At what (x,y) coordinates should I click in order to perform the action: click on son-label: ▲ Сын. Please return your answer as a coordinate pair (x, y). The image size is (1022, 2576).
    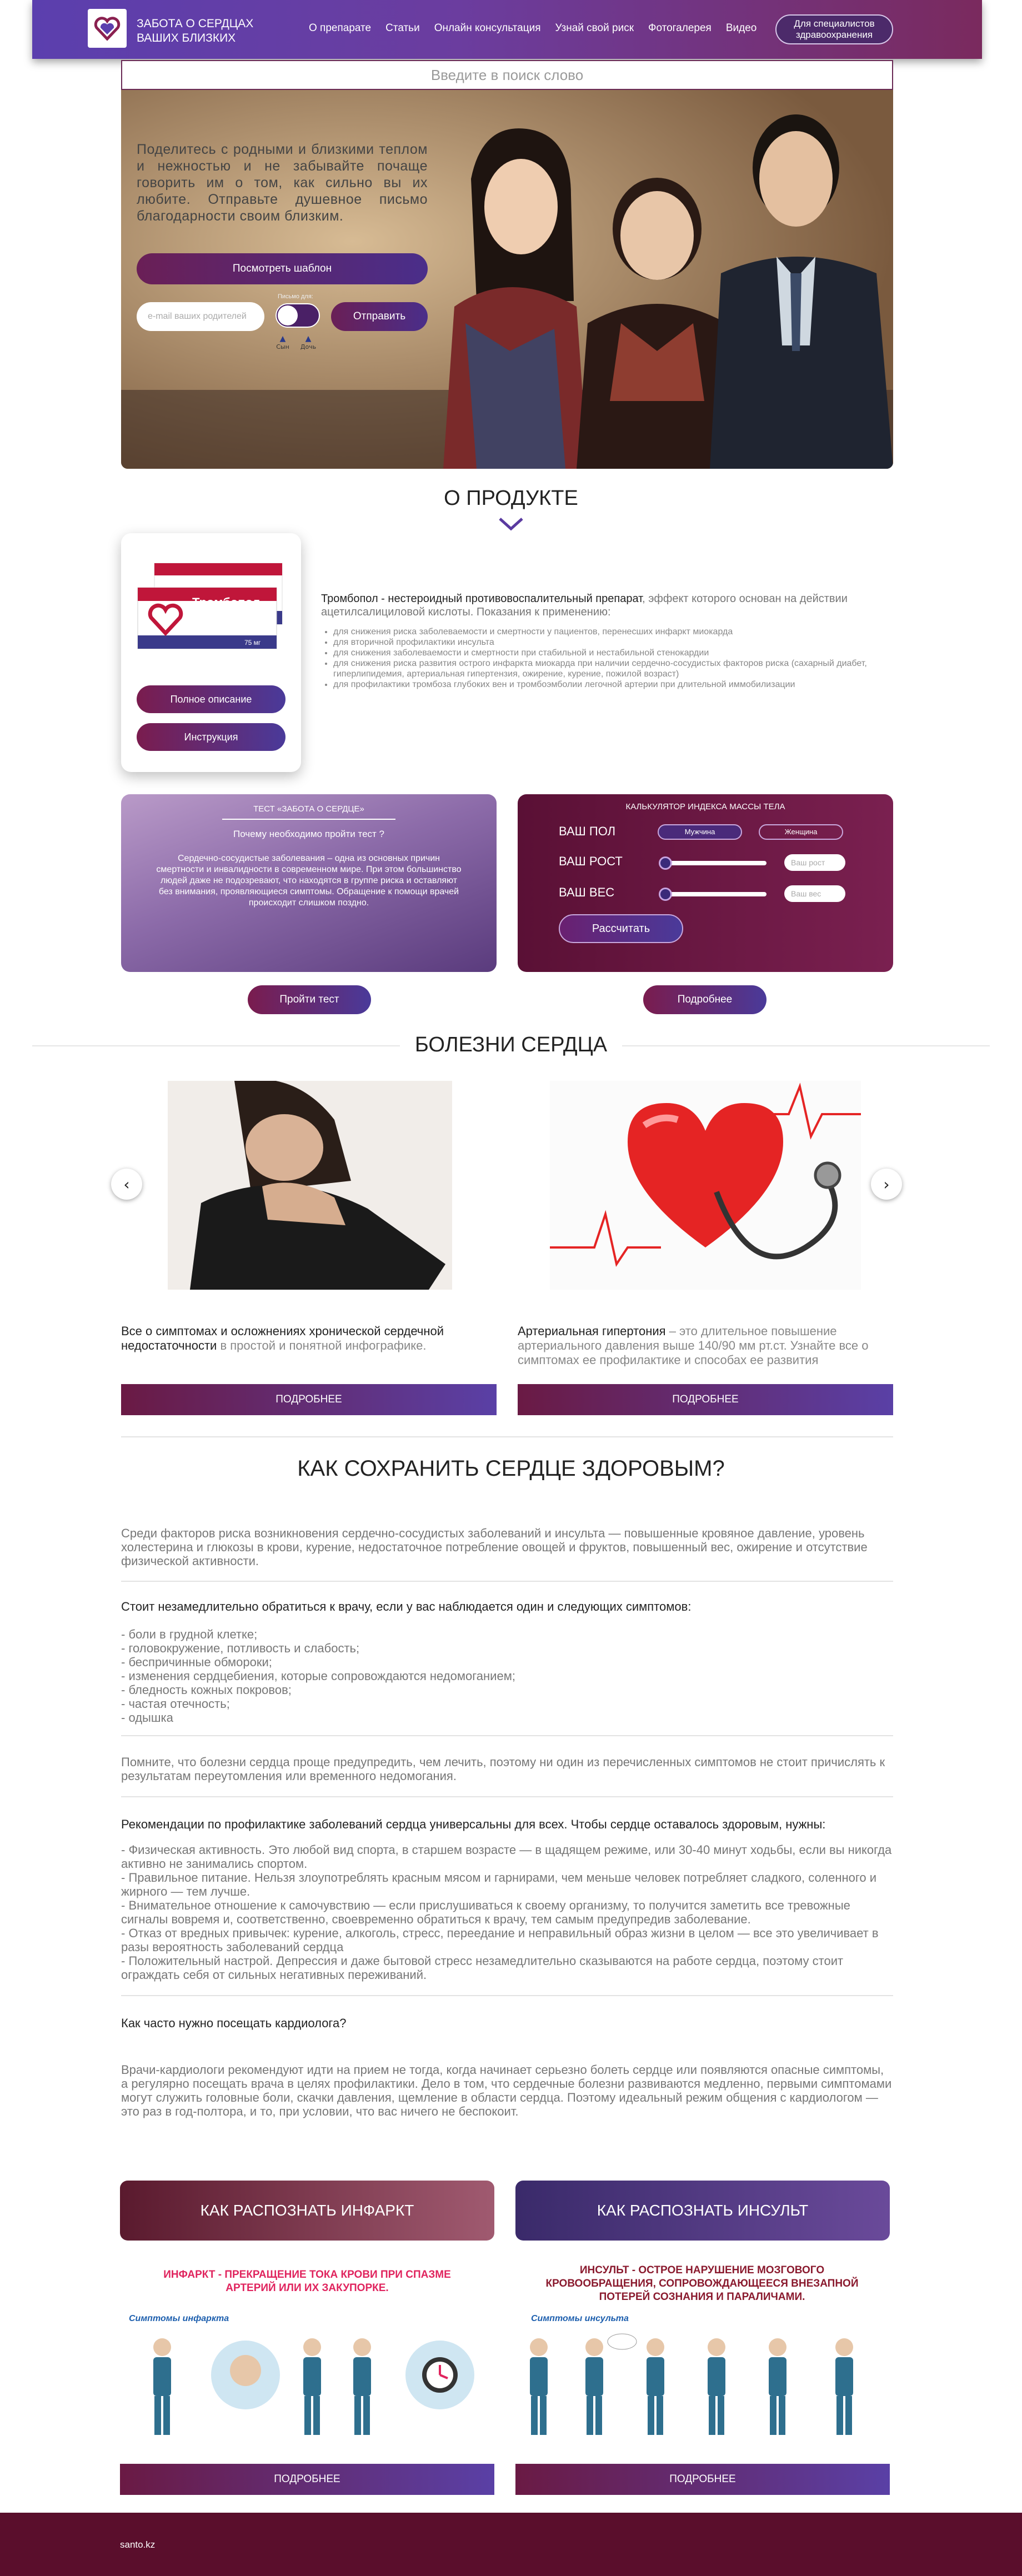
    Looking at the image, I should click on (282, 342).